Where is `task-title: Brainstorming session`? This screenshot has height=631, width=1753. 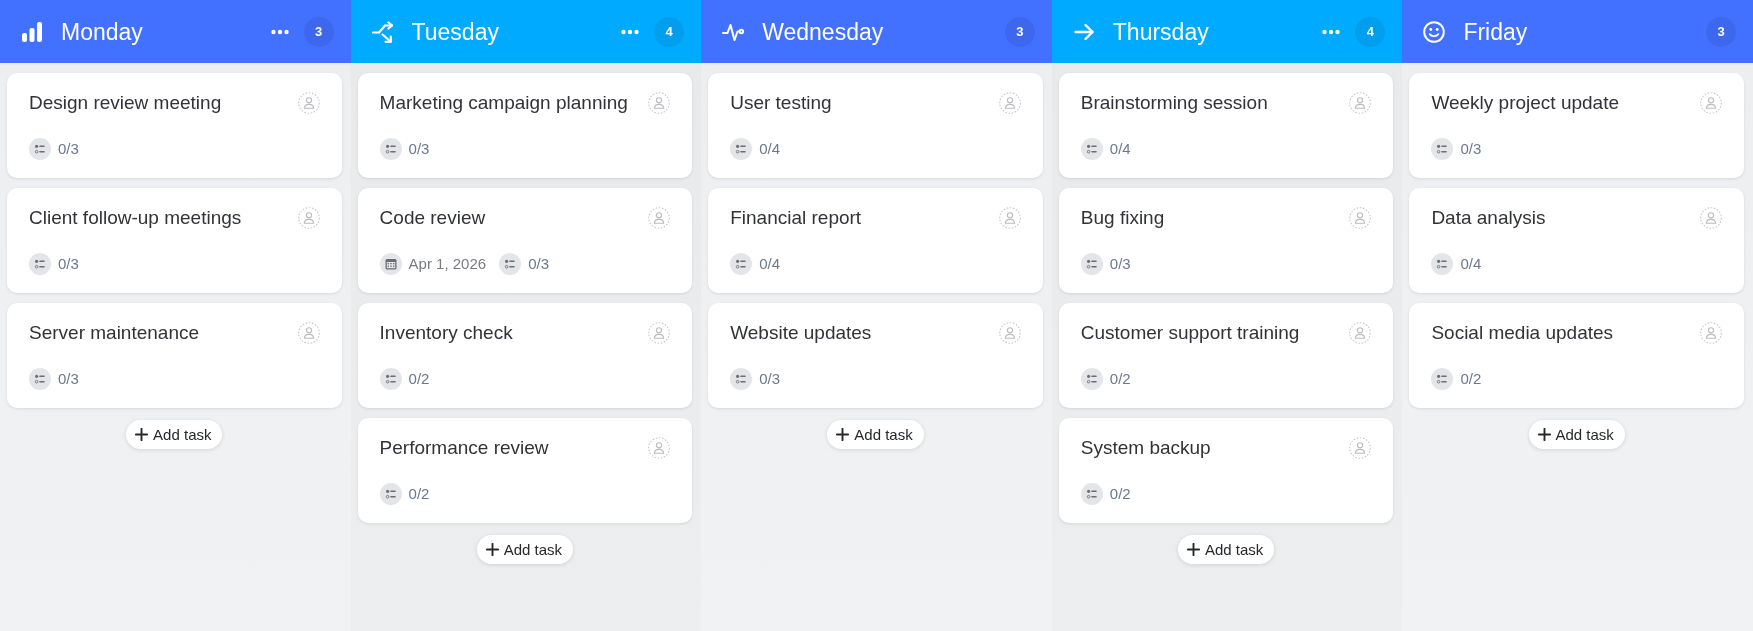 task-title: Brainstorming session is located at coordinates (1174, 102).